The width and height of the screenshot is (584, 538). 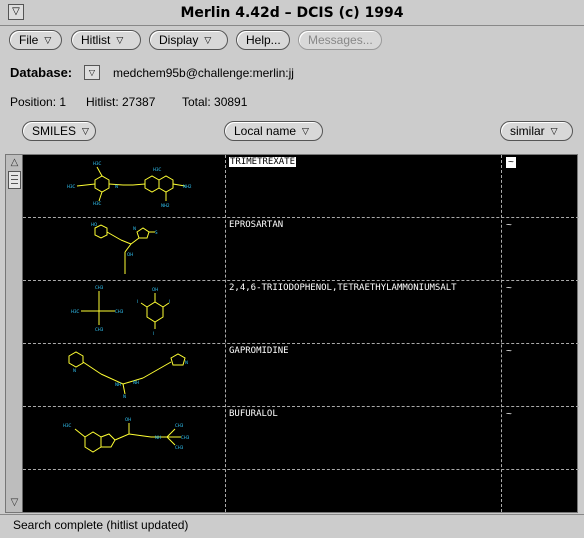 I want to click on window-title: Merlin 4.42d – DCIS (c) 1994, so click(x=292, y=13).